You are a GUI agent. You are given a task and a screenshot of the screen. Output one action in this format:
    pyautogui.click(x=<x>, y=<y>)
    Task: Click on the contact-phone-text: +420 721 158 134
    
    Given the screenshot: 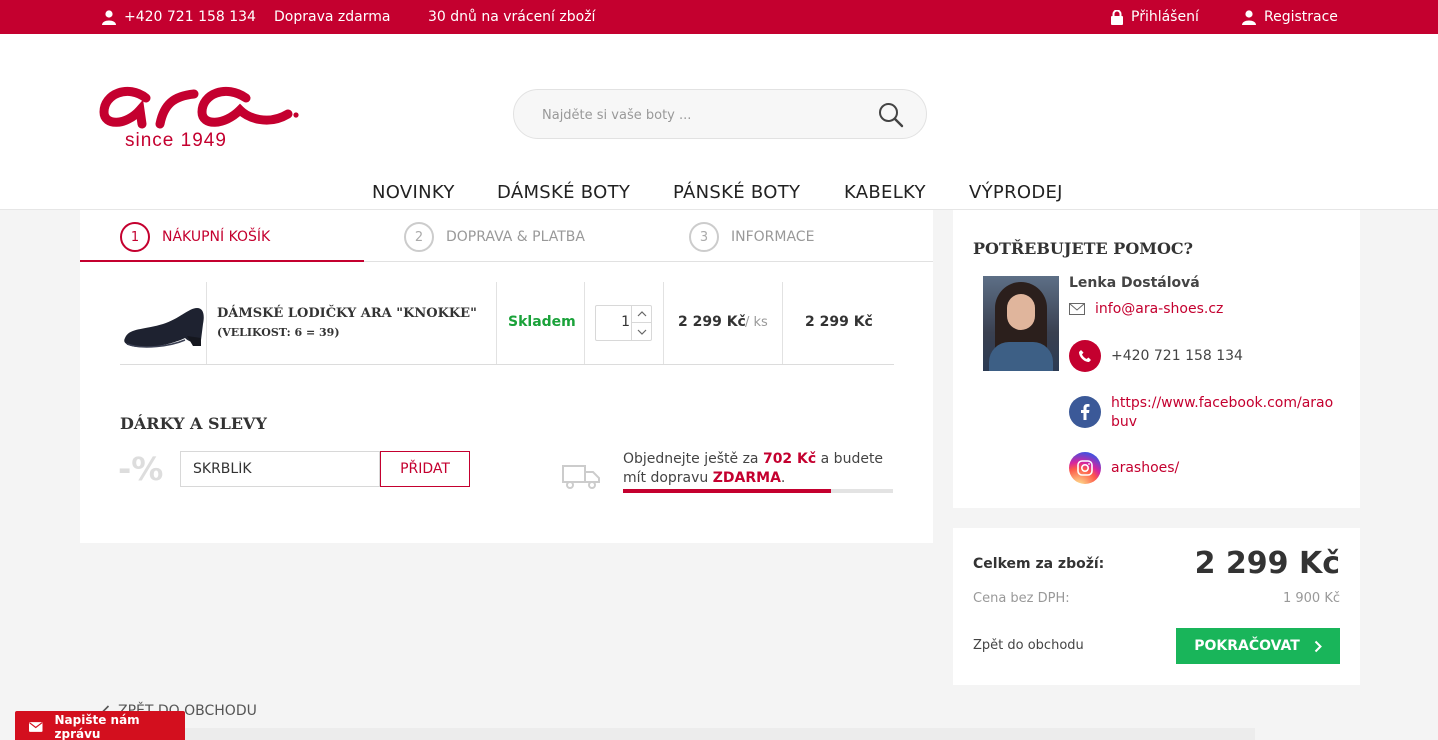 What is the action you would take?
    pyautogui.click(x=1177, y=356)
    